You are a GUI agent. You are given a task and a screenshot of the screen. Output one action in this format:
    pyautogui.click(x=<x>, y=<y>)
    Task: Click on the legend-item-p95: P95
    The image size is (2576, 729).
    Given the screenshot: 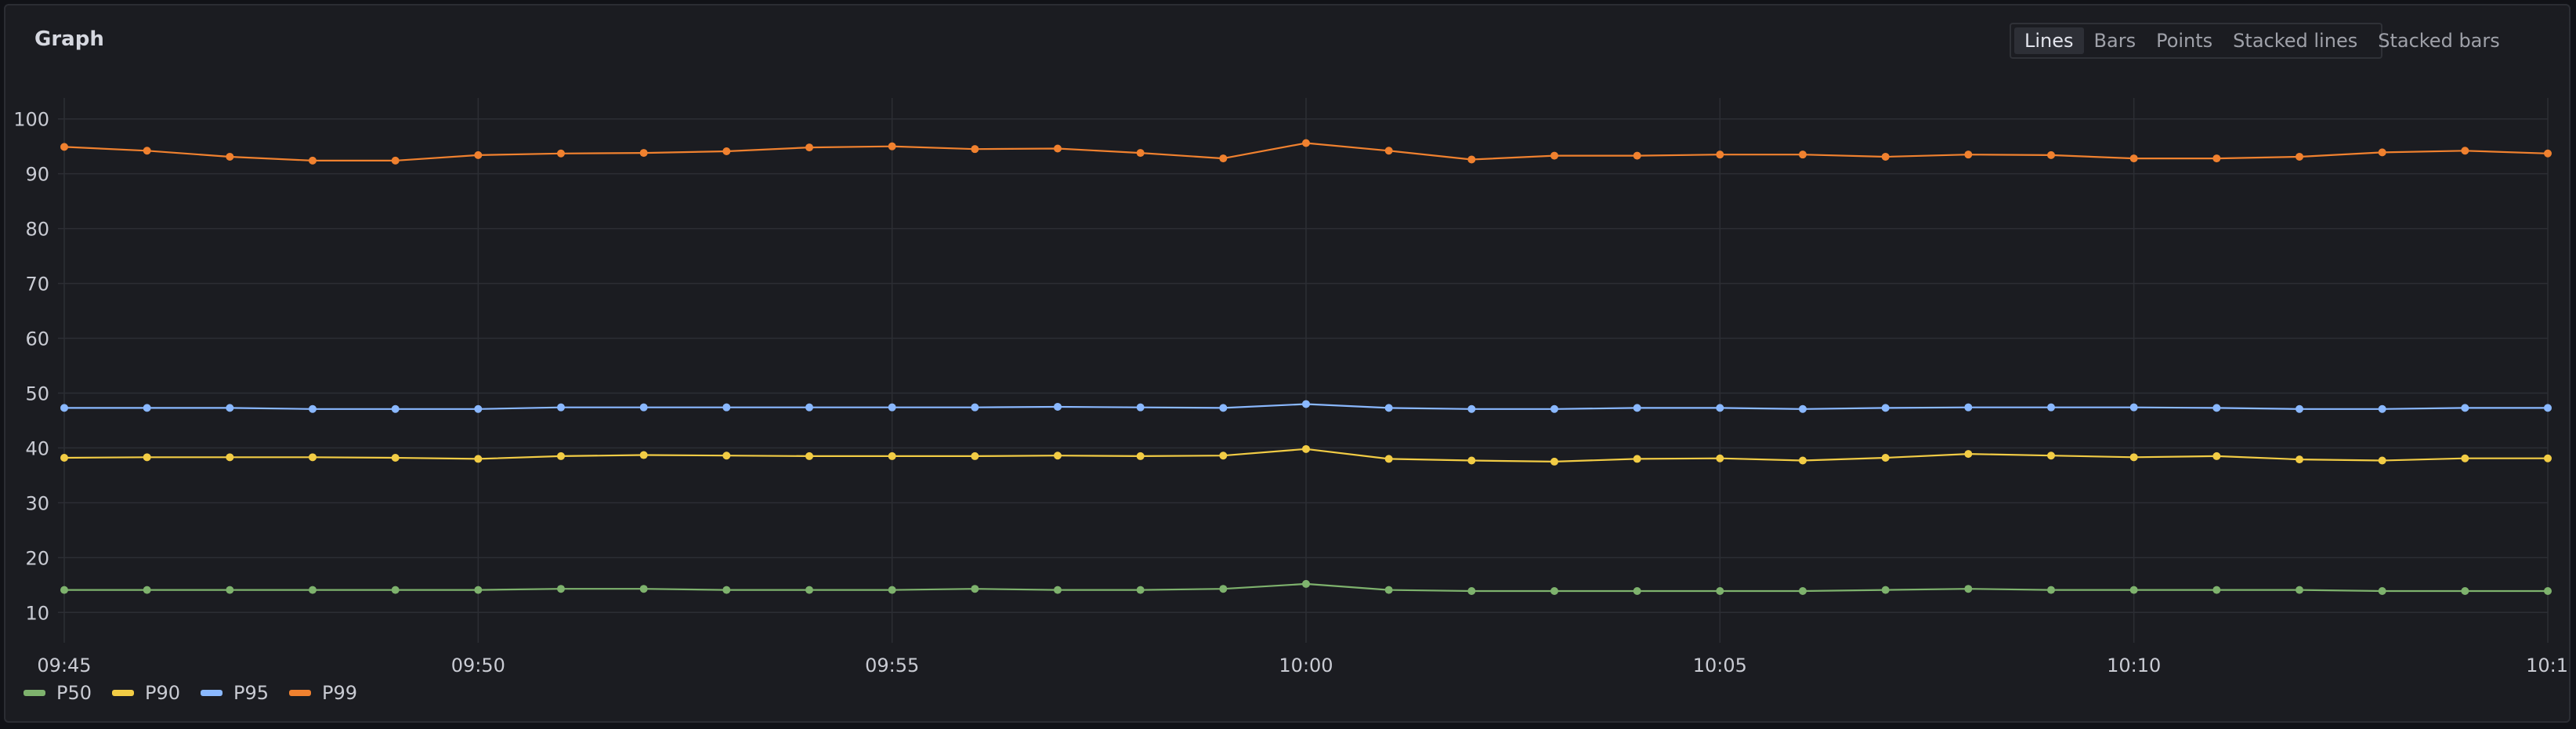 What is the action you would take?
    pyautogui.click(x=235, y=693)
    